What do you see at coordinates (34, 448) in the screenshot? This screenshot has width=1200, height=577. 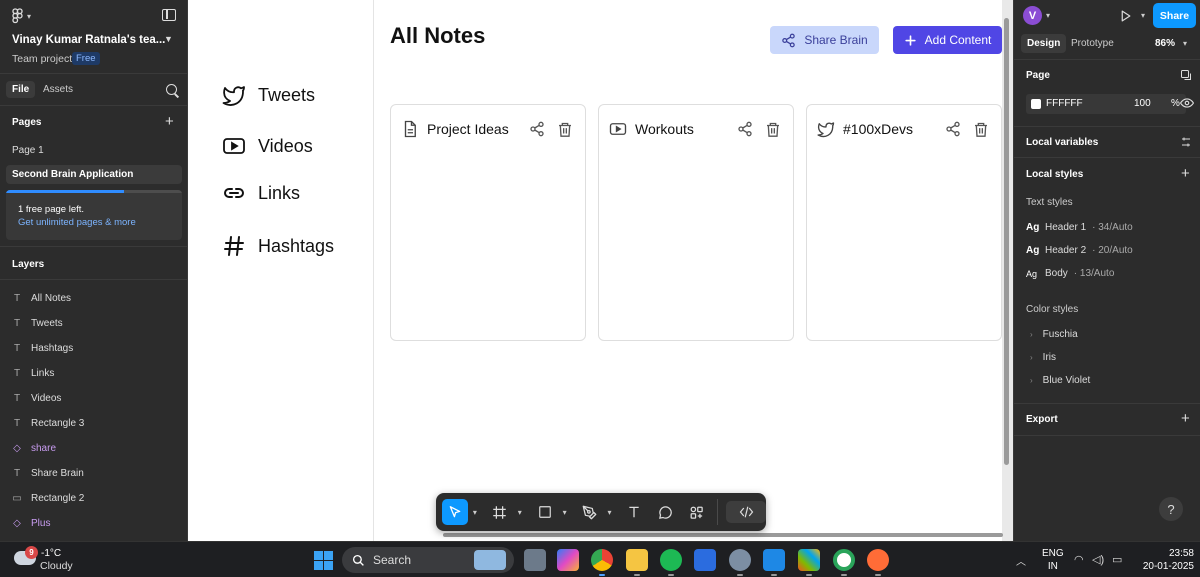 I see `layer-item: ◇ share` at bounding box center [34, 448].